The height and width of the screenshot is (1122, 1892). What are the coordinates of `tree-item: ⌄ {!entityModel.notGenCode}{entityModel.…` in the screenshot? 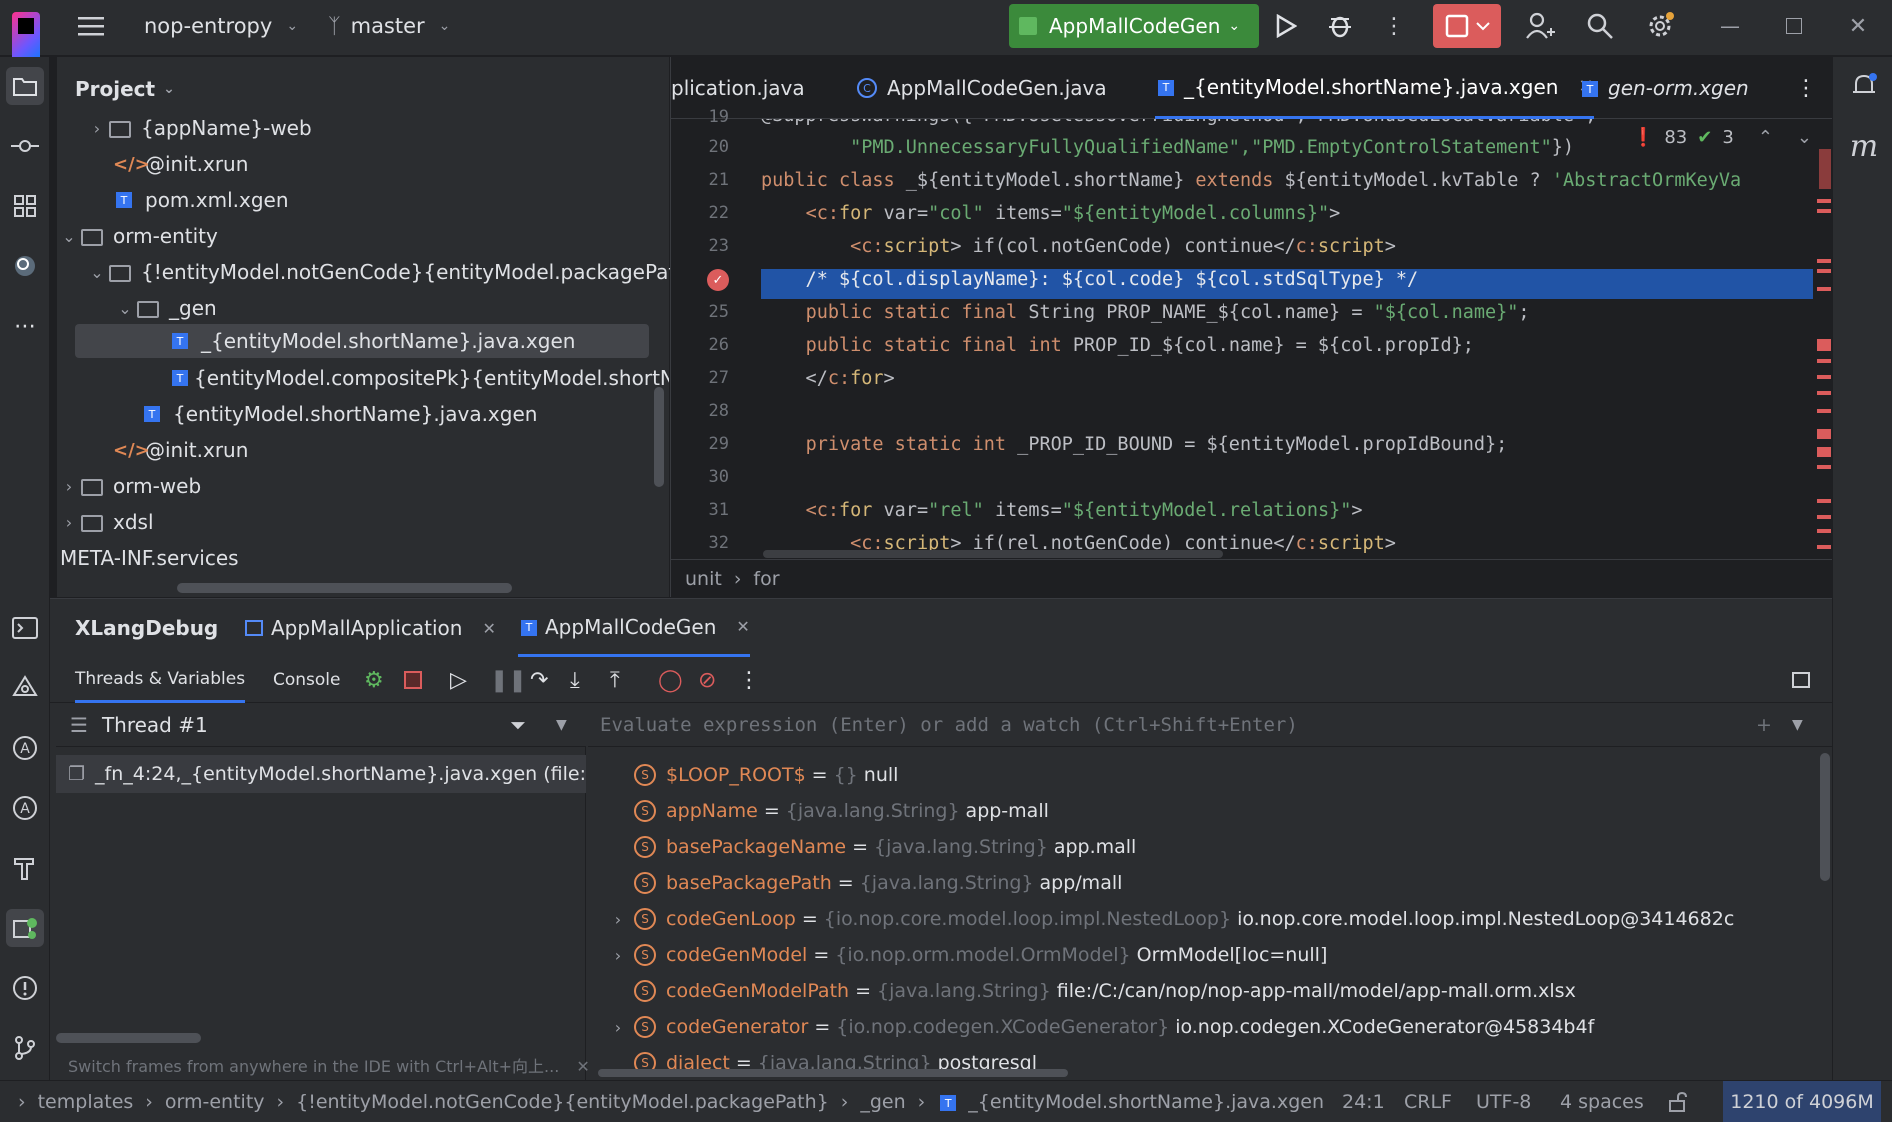 It's located at (393, 272).